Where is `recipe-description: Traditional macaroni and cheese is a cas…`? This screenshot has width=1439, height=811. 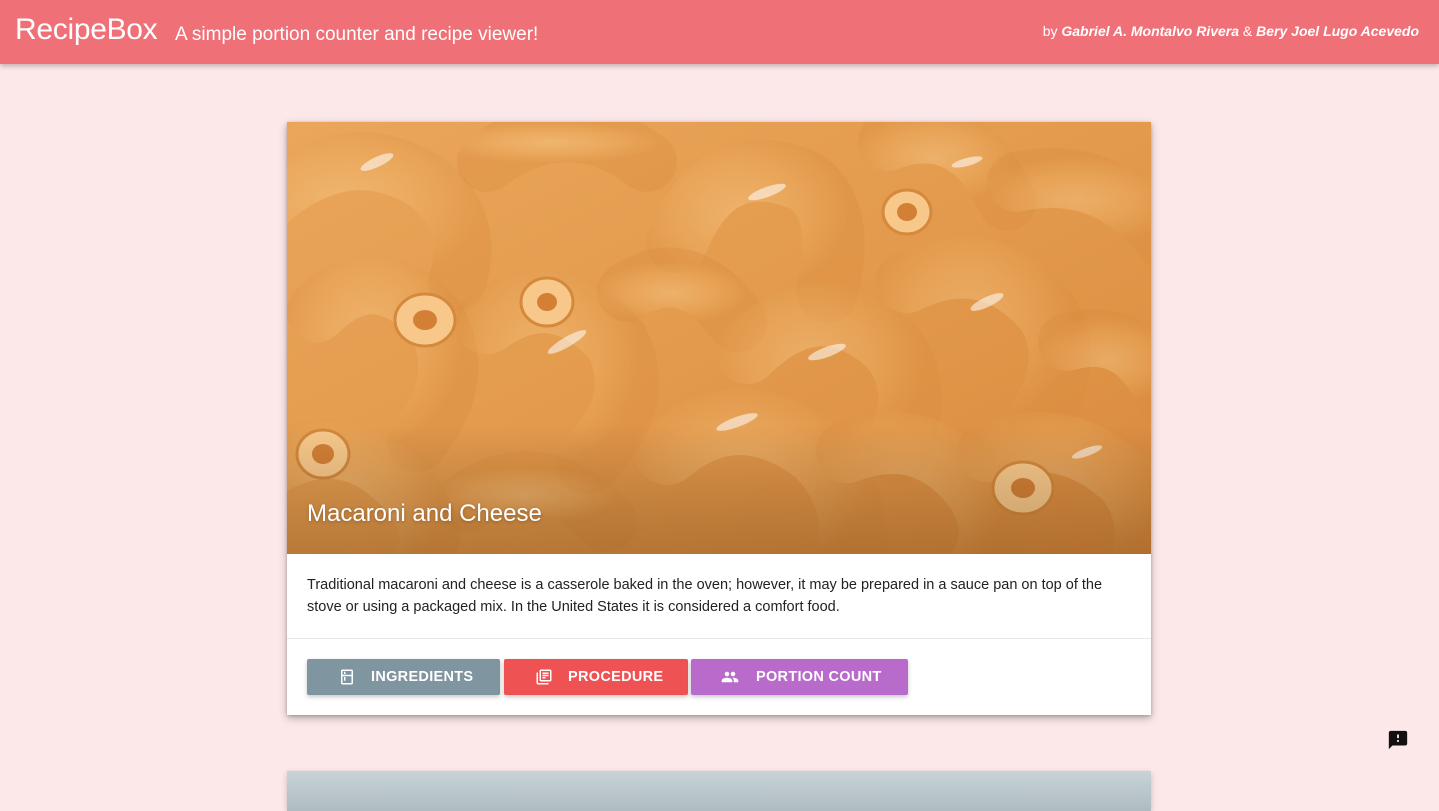 recipe-description: Traditional macaroni and cheese is a cas… is located at coordinates (705, 596).